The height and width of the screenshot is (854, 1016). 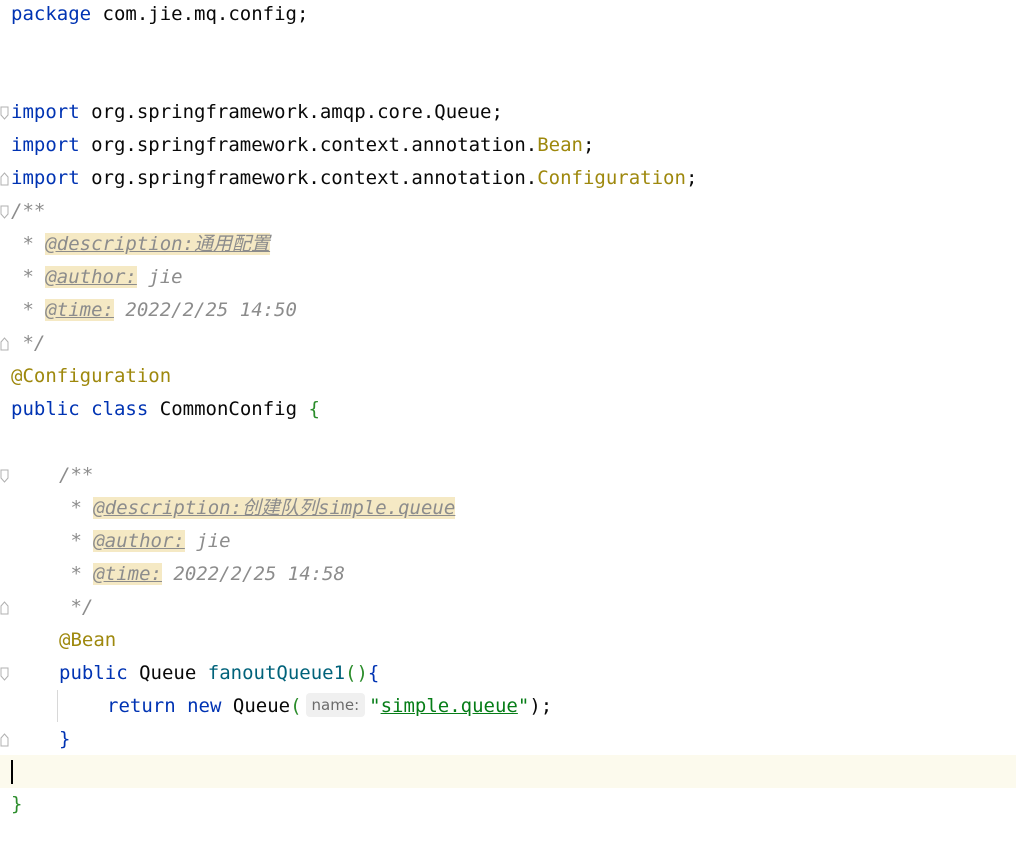 What do you see at coordinates (508, 376) in the screenshot?
I see `code-line-class-annotation: @Configuration` at bounding box center [508, 376].